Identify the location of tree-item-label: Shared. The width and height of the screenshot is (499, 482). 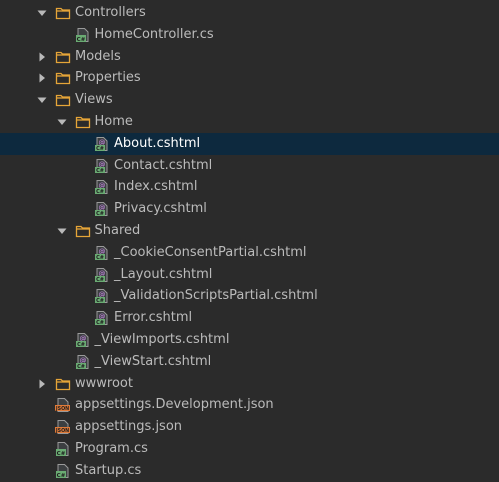
(117, 230).